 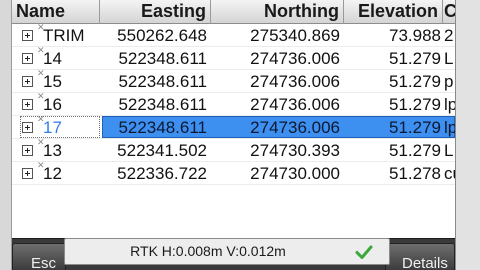 What do you see at coordinates (467, 135) in the screenshot?
I see `right-bezel` at bounding box center [467, 135].